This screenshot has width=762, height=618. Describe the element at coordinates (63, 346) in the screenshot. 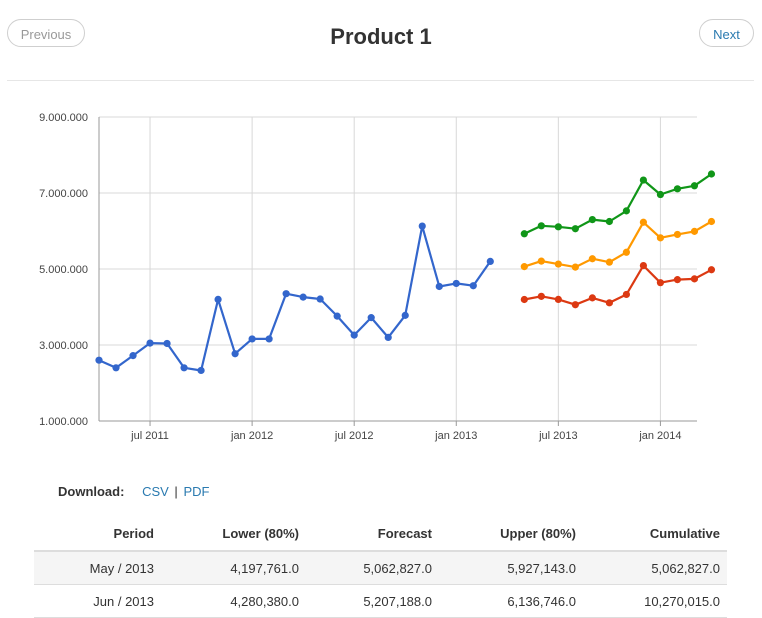

I see `y-tick-label: 3.000.000` at that location.